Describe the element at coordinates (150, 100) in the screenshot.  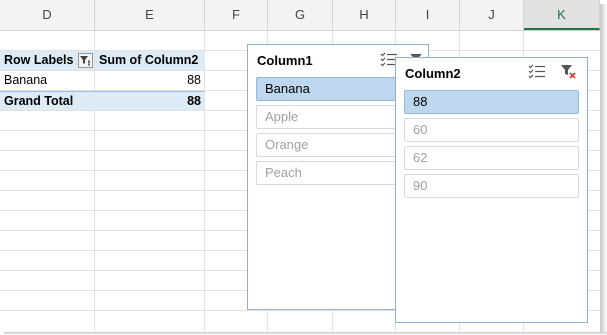
I see `pivot-grand-total-value: 88` at that location.